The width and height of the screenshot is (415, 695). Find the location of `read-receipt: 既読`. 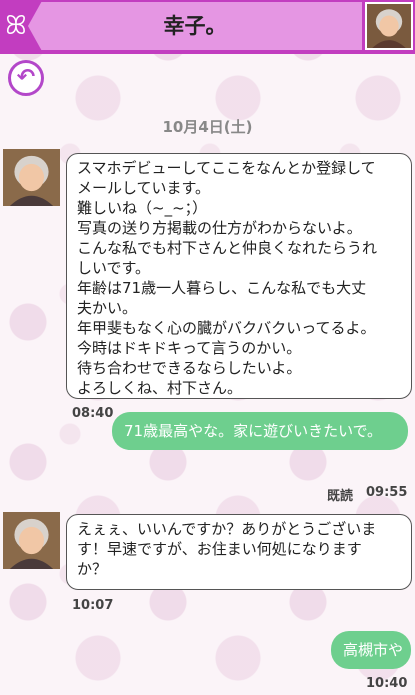

read-receipt: 既読 is located at coordinates (340, 496).